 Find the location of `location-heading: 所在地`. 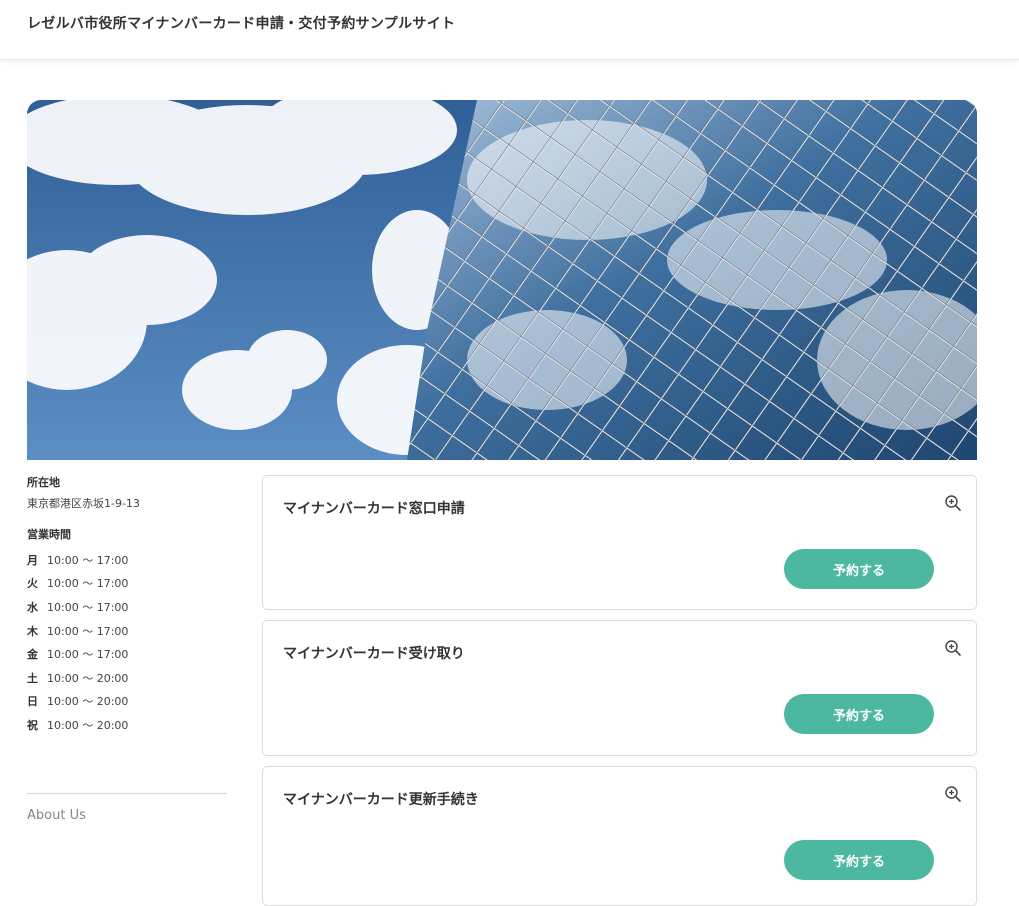

location-heading: 所在地 is located at coordinates (43, 482).